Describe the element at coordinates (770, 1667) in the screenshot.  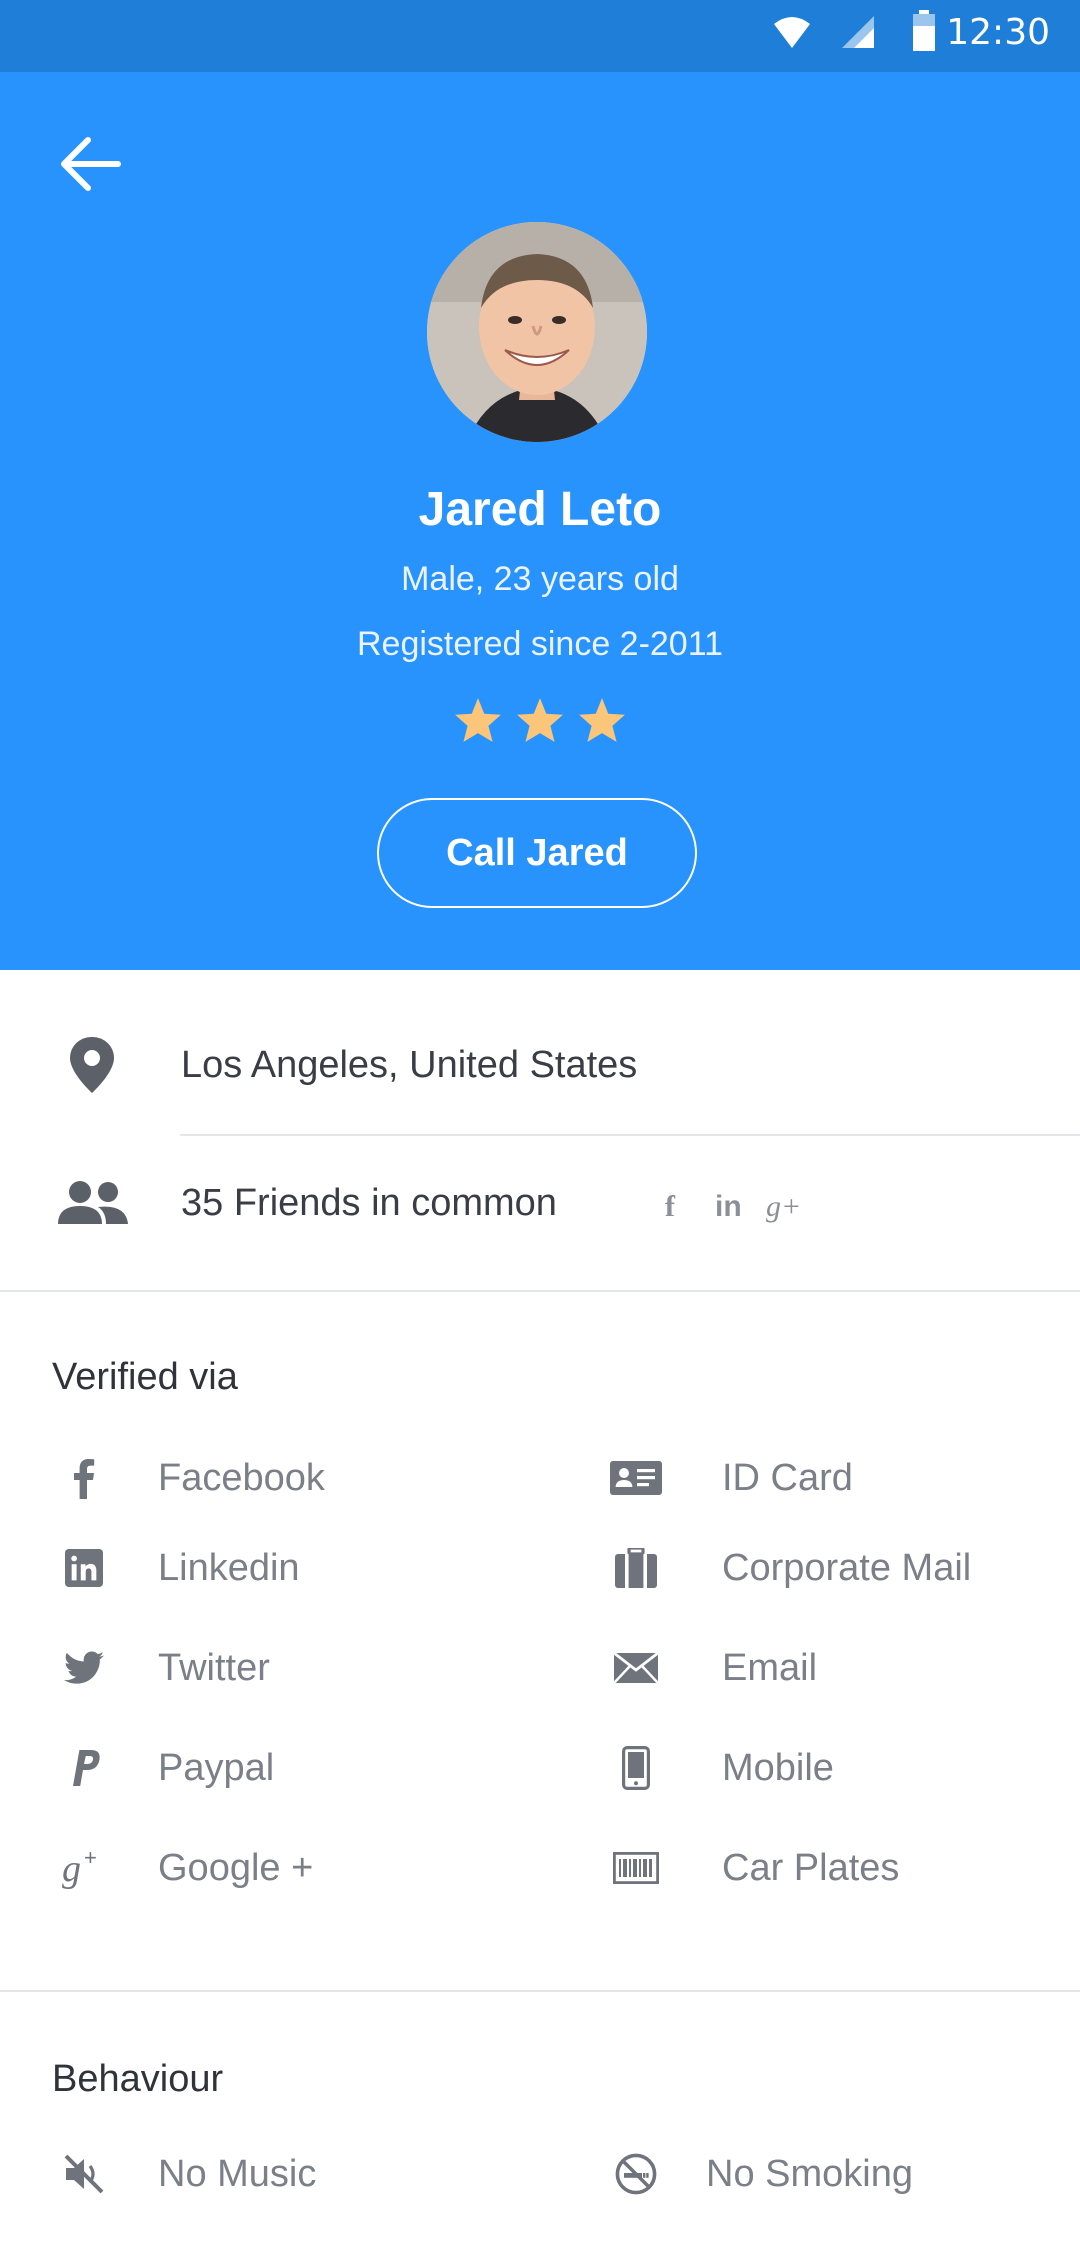
I see `verified-label: Email` at that location.